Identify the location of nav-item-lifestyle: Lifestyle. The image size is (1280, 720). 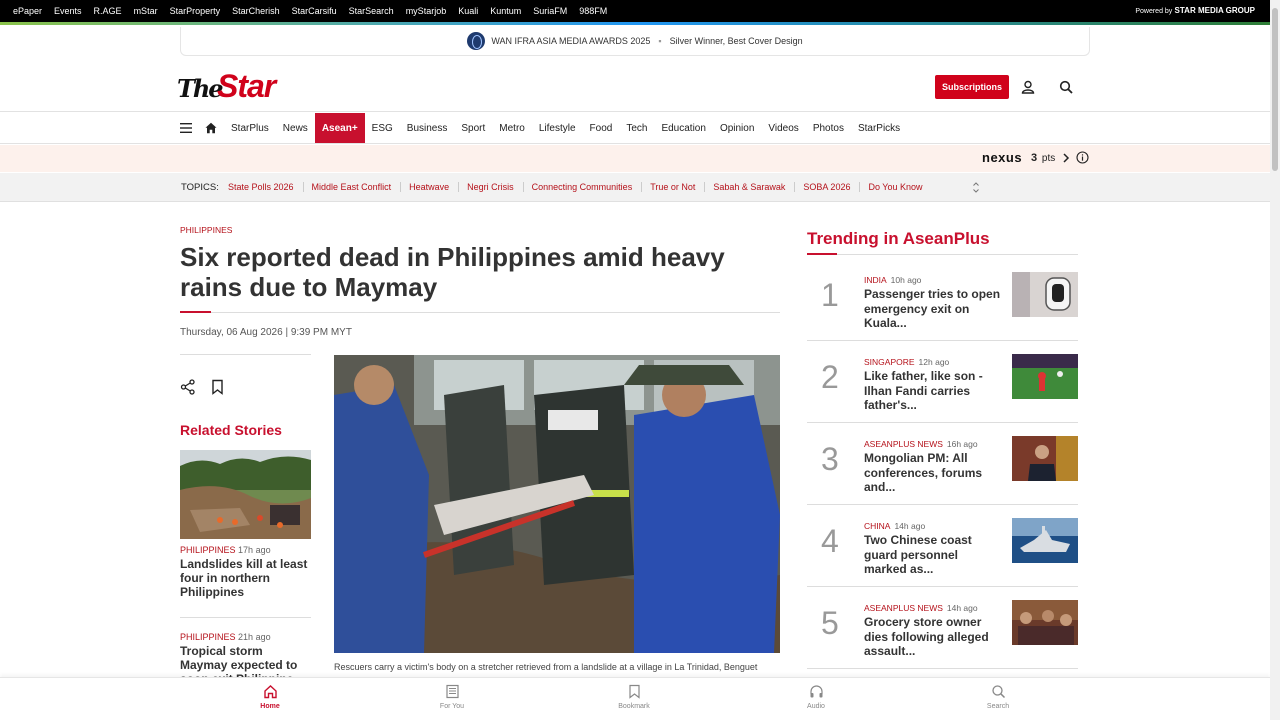
(557, 128).